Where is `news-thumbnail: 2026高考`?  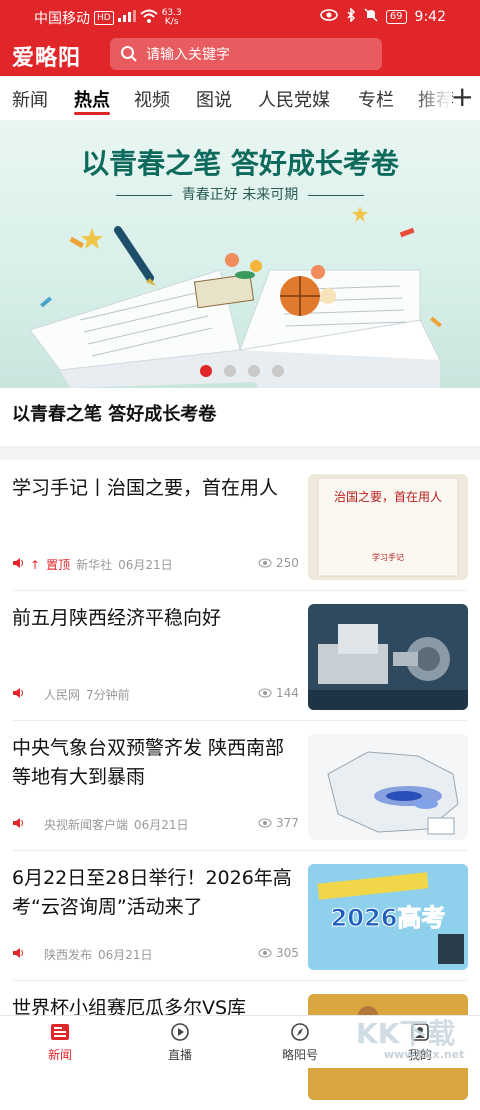
news-thumbnail: 2026高考 is located at coordinates (388, 917).